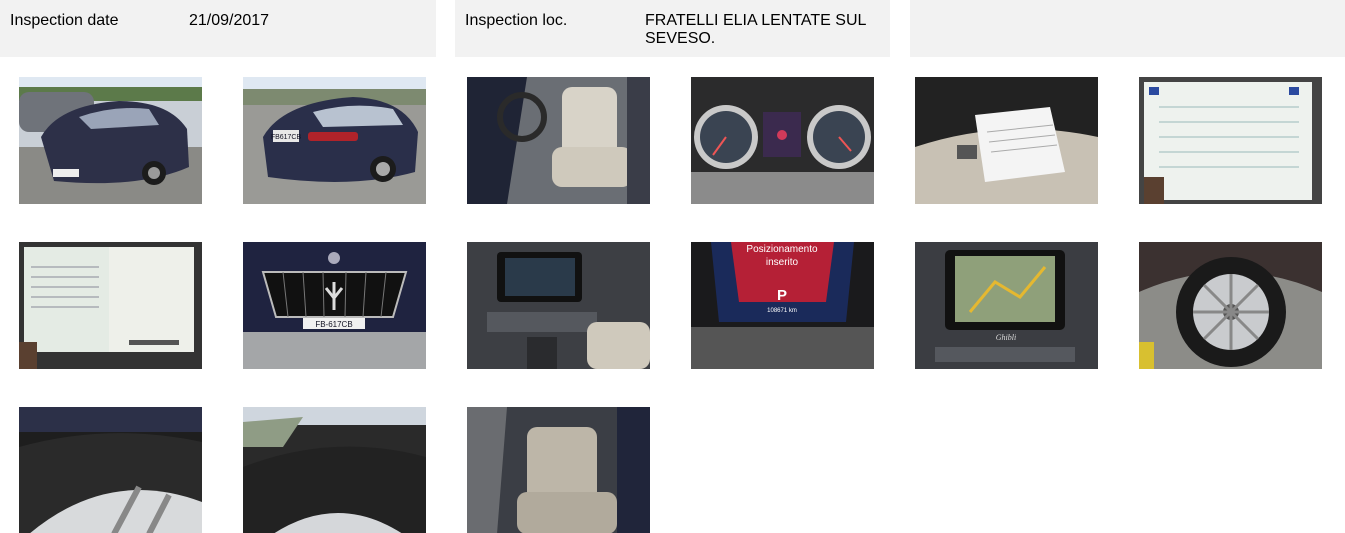 The image size is (1345, 533). What do you see at coordinates (1006, 337) in the screenshot?
I see `nav-brand-text: Ghibli` at bounding box center [1006, 337].